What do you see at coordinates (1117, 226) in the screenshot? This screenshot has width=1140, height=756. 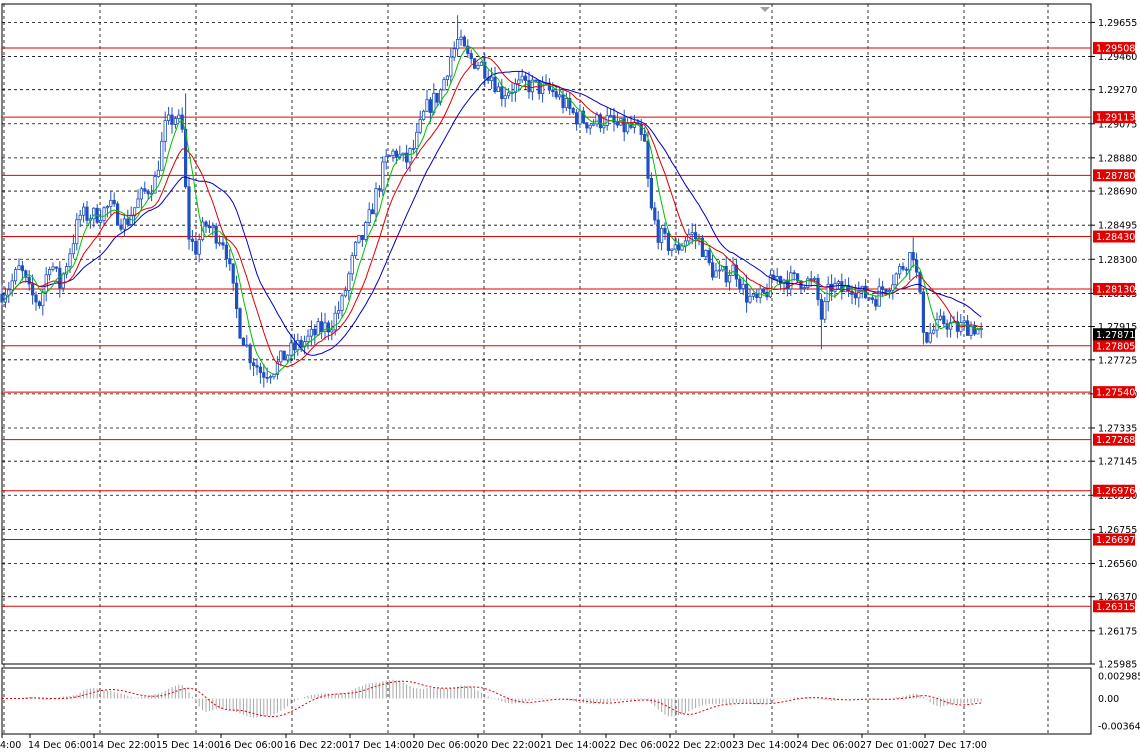 I see `price-tick-label: 1.28495` at bounding box center [1117, 226].